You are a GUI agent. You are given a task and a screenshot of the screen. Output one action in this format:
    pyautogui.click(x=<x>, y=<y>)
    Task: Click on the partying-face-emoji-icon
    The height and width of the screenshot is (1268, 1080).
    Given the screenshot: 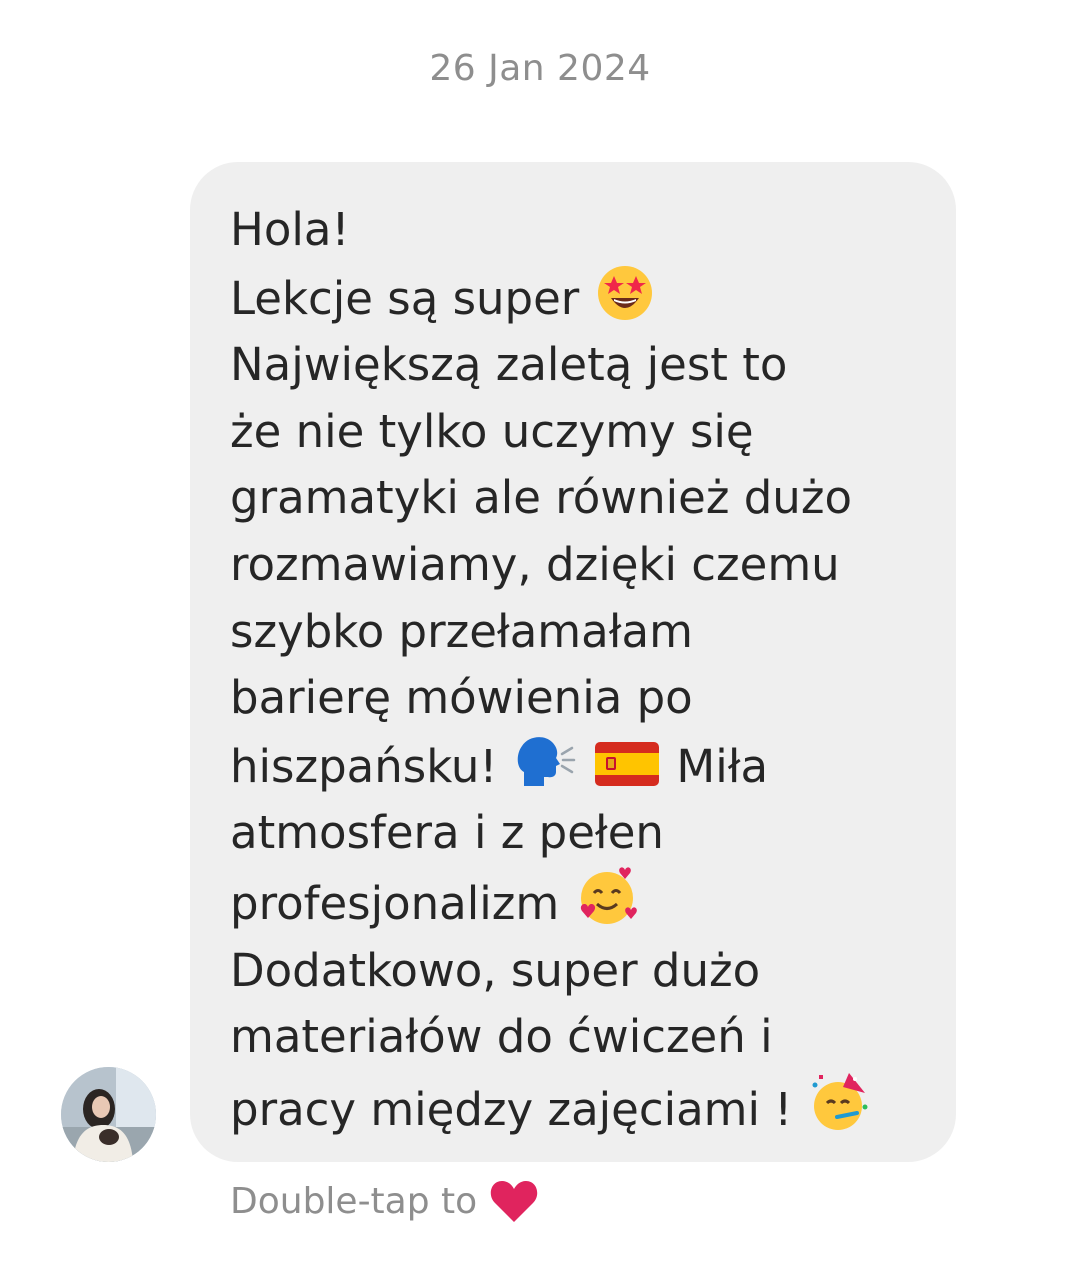 What is the action you would take?
    pyautogui.click(x=840, y=1102)
    